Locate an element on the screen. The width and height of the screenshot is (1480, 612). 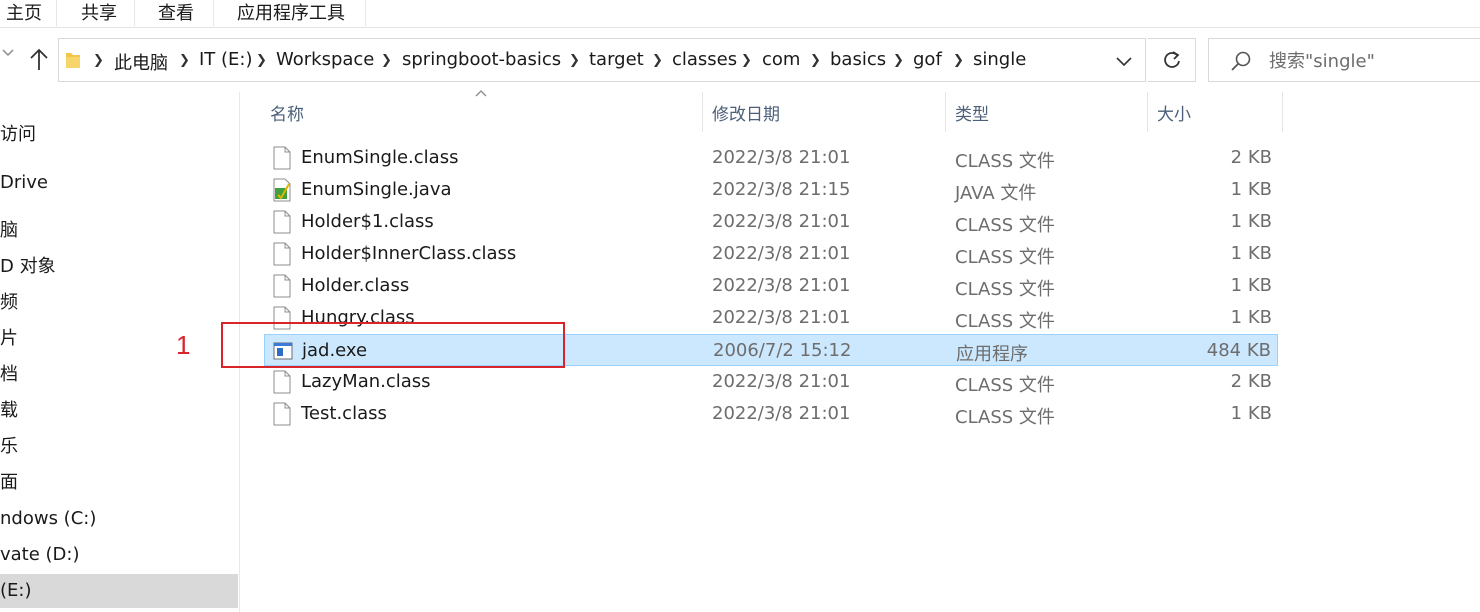
file-row: LazyMan.class 2022/3/8 21:01 CLASS 文件 2 KB is located at coordinates (771, 382).